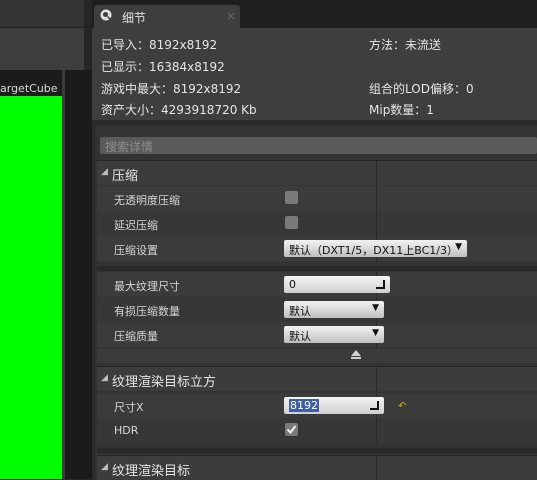 The width and height of the screenshot is (537, 480). Describe the element at coordinates (163, 67) in the screenshot. I see `info-displayed: 已显示：16384x8192` at that location.